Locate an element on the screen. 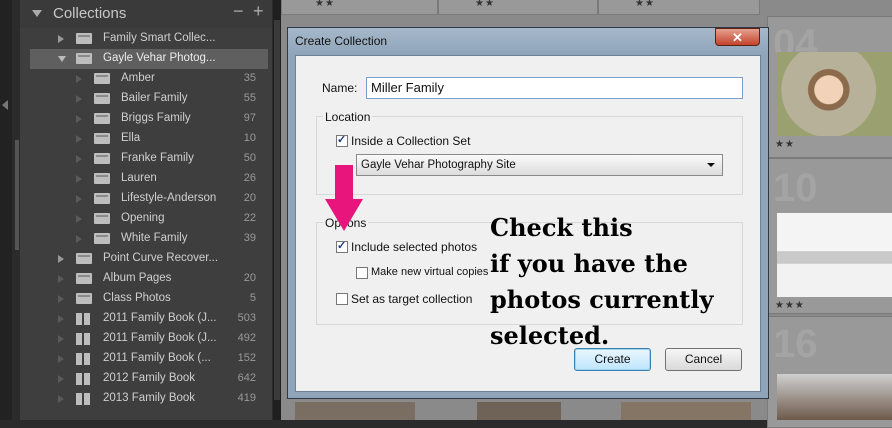 Image resolution: width=892 pixels, height=428 pixels. make-virtual-copies-checkbox is located at coordinates (362, 273).